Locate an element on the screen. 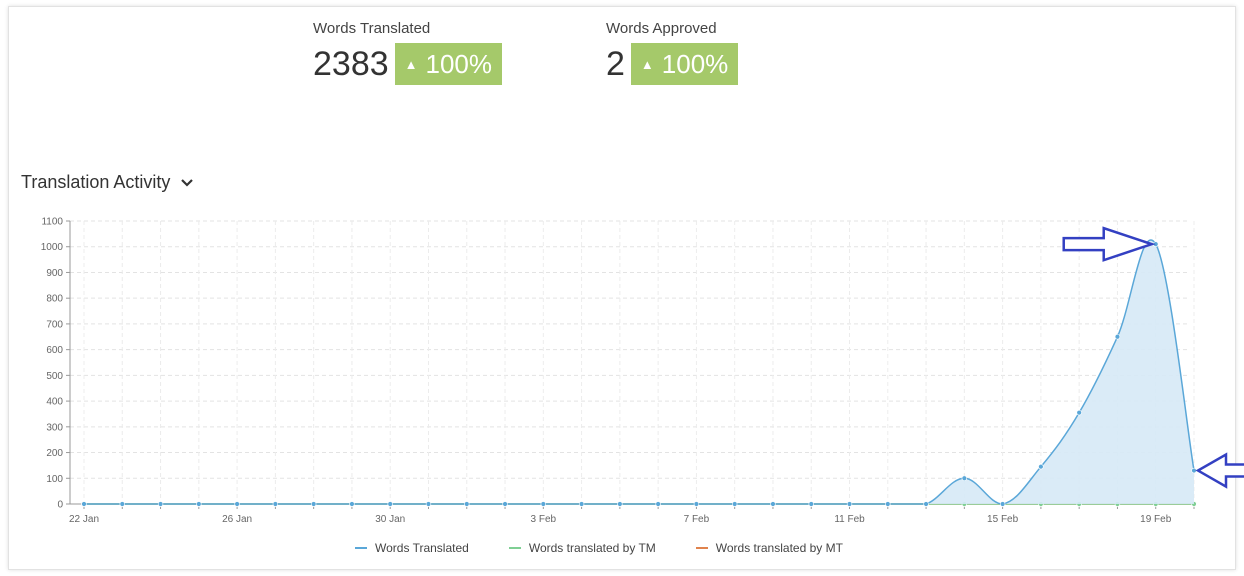 This screenshot has height=576, width=1244. x-tick-label: 15 Feb is located at coordinates (1003, 519).